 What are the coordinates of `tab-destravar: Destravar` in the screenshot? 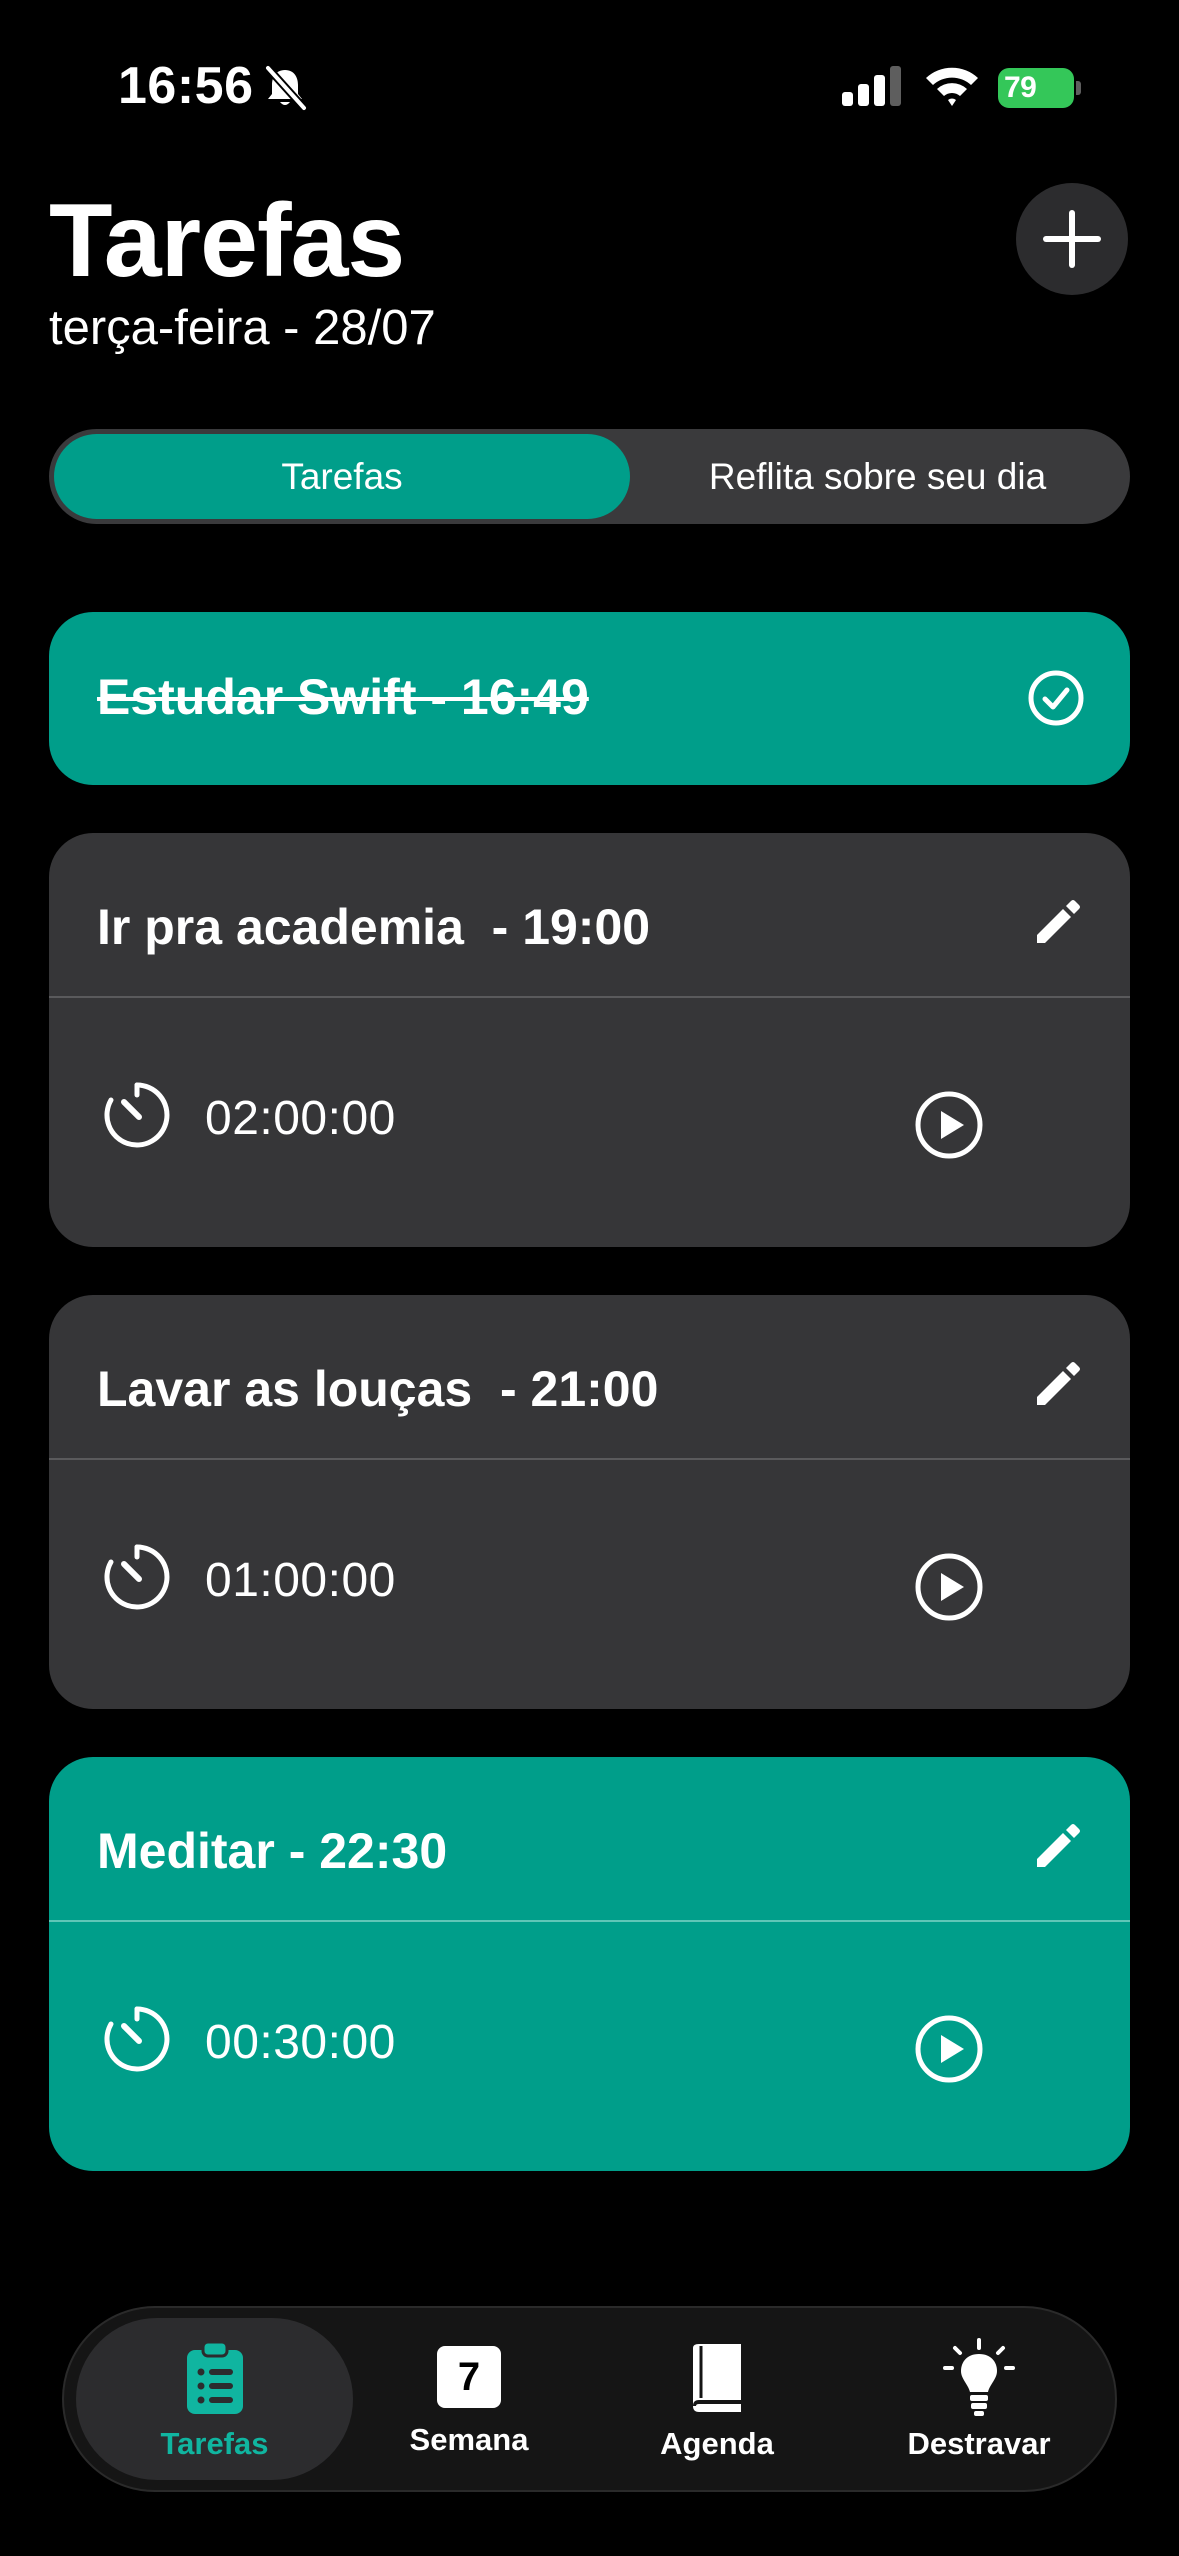 It's located at (979, 2399).